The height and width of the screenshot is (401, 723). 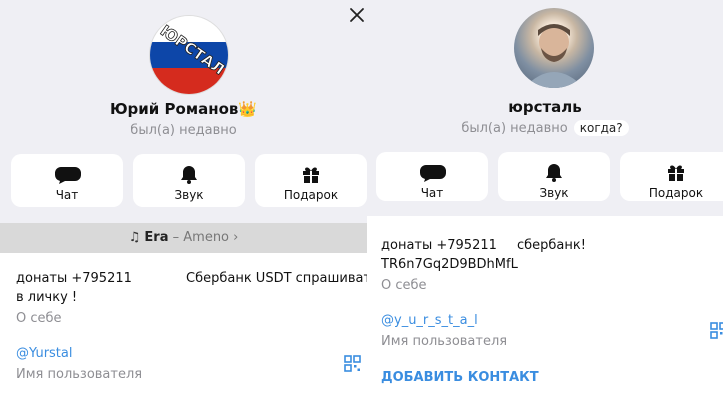 I want to click on right-avatar, so click(x=554, y=48).